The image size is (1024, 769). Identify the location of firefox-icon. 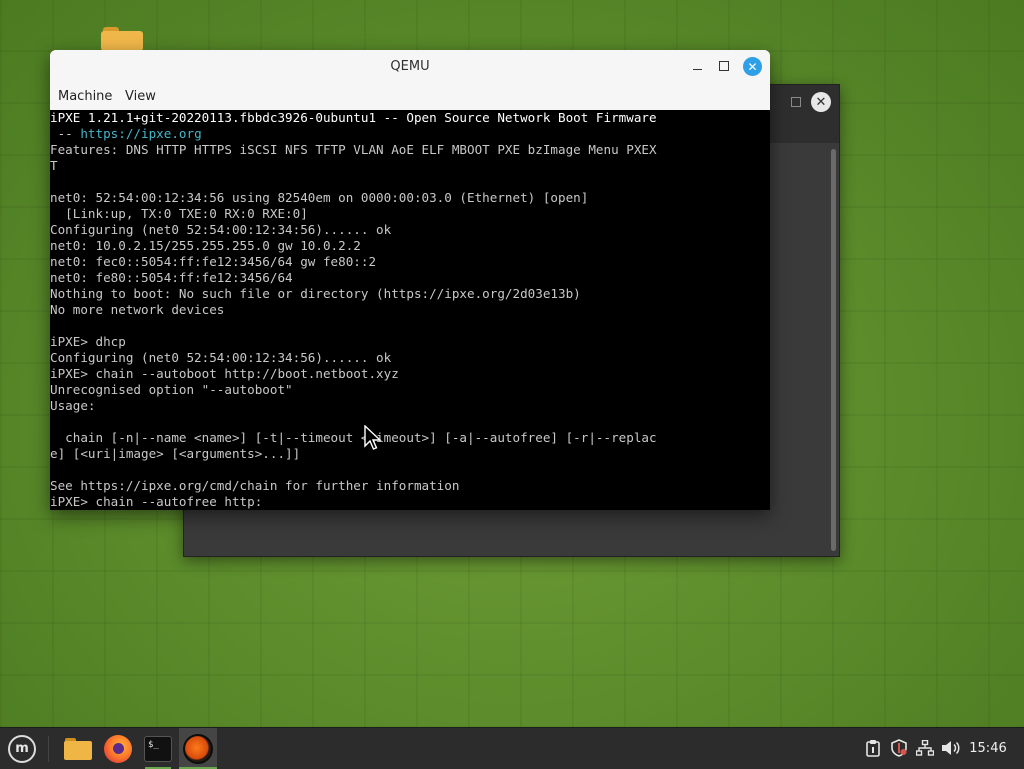
(118, 748).